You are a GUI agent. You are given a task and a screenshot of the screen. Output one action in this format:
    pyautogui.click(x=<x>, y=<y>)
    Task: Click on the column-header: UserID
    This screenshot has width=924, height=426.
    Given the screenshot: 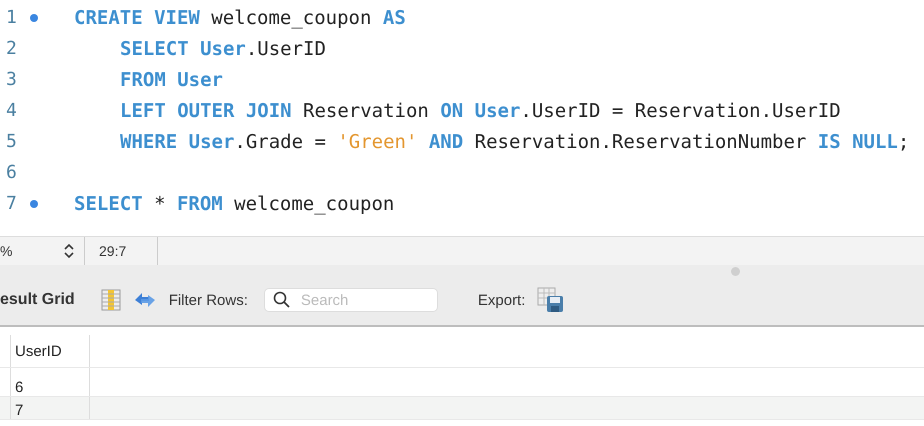 What is the action you would take?
    pyautogui.click(x=50, y=351)
    